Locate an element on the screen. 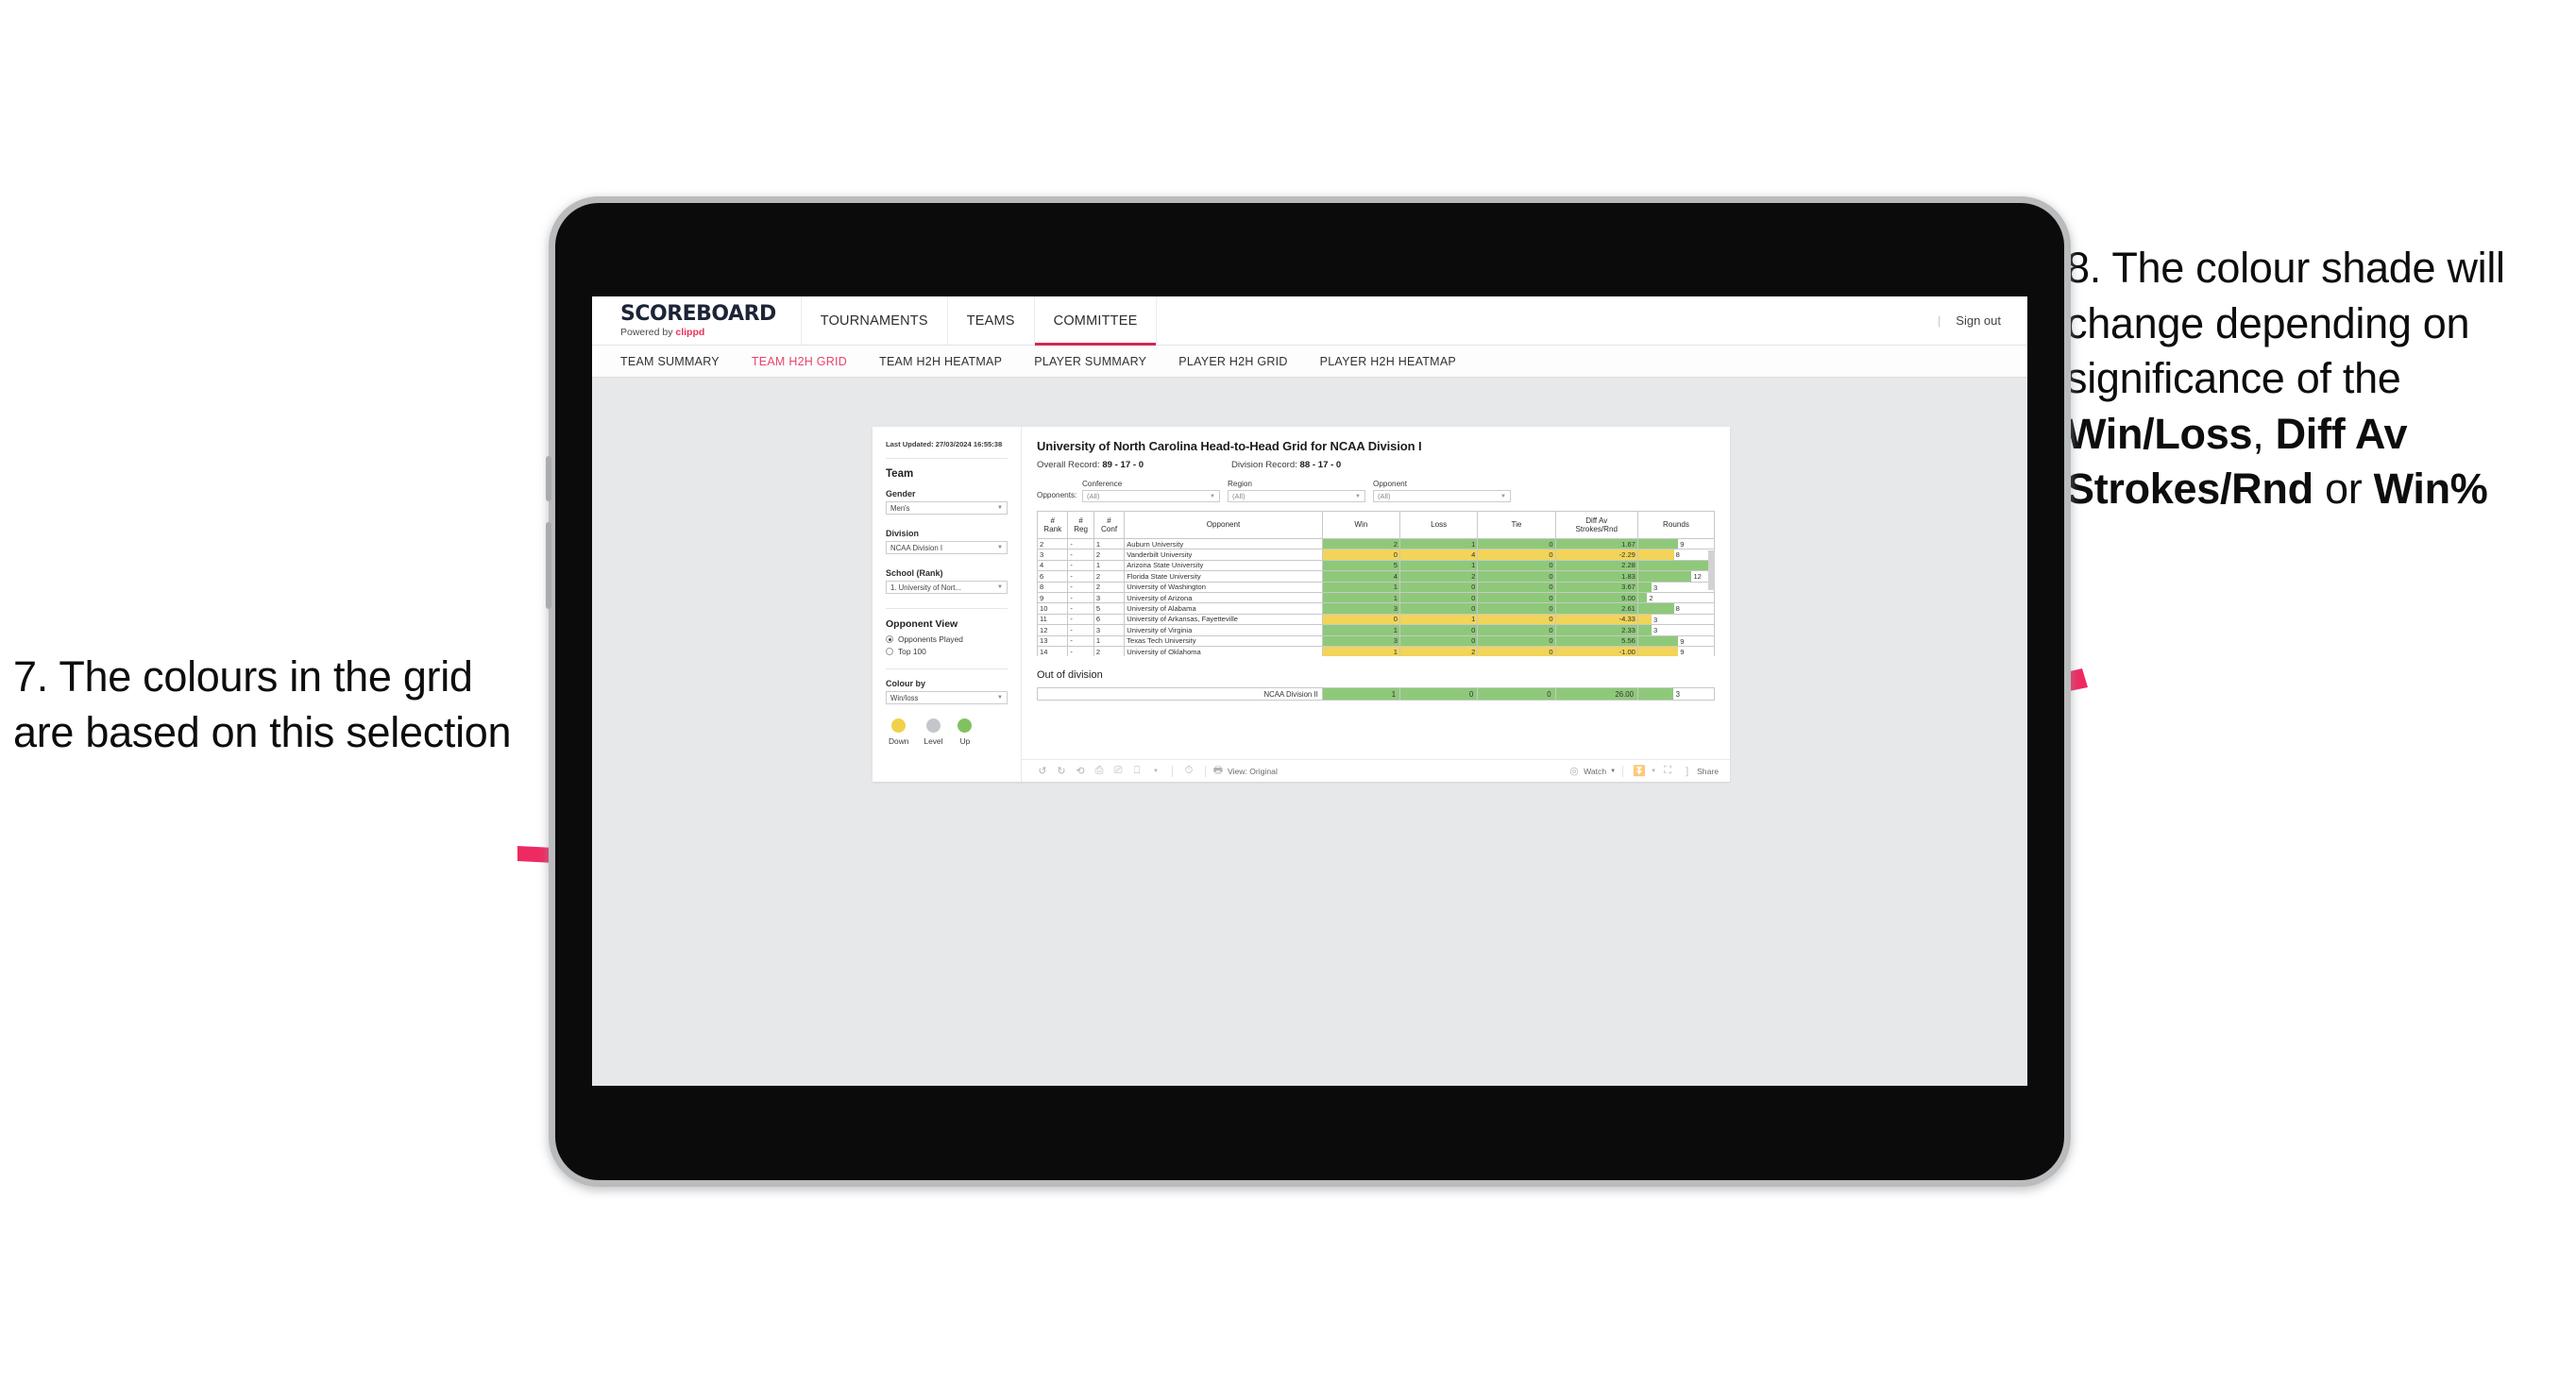 Image resolution: width=2576 pixels, height=1386 pixels. panel-select-school-rank: 1. University of Nort... ▼ is located at coordinates (947, 588).